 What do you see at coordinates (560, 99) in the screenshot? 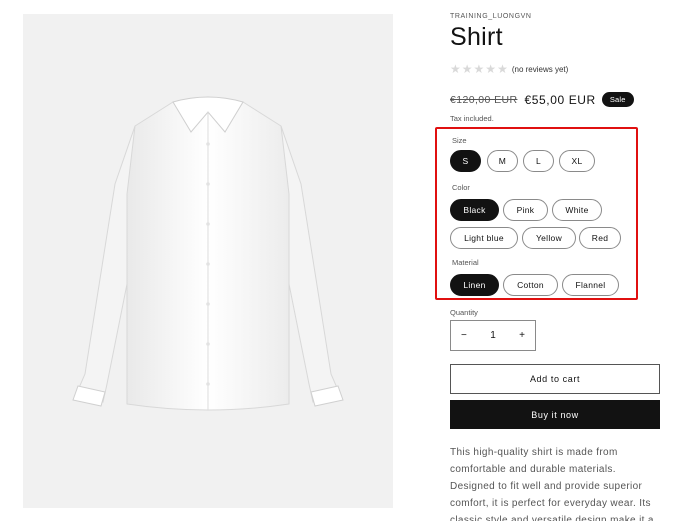
I see `sale-price: €55,00 EUR` at bounding box center [560, 99].